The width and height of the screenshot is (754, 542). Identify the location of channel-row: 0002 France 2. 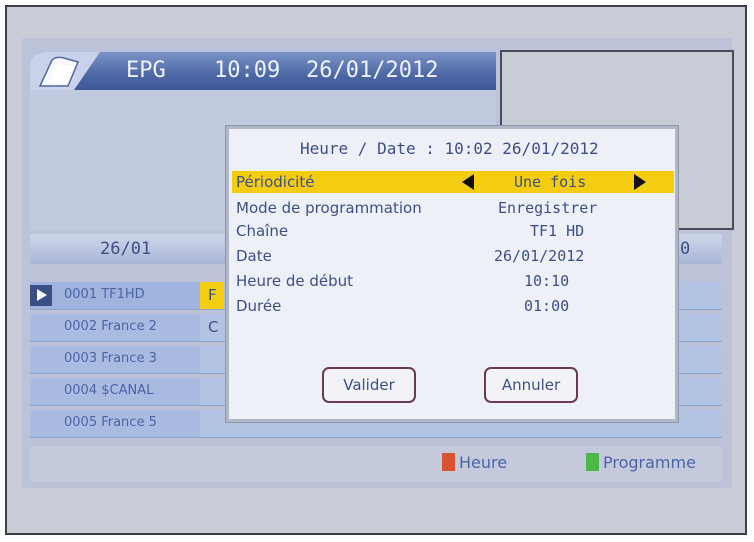
(115, 328).